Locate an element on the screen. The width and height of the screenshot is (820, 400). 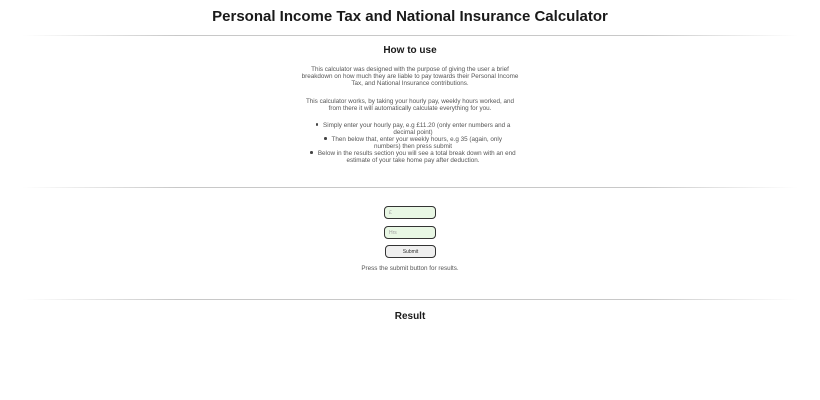
divider-middle is located at coordinates (410, 187).